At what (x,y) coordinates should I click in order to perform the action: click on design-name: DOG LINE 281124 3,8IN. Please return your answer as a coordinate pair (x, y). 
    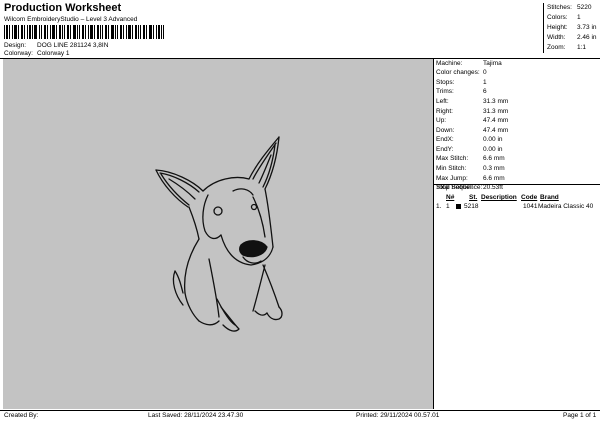
    Looking at the image, I should click on (73, 45).